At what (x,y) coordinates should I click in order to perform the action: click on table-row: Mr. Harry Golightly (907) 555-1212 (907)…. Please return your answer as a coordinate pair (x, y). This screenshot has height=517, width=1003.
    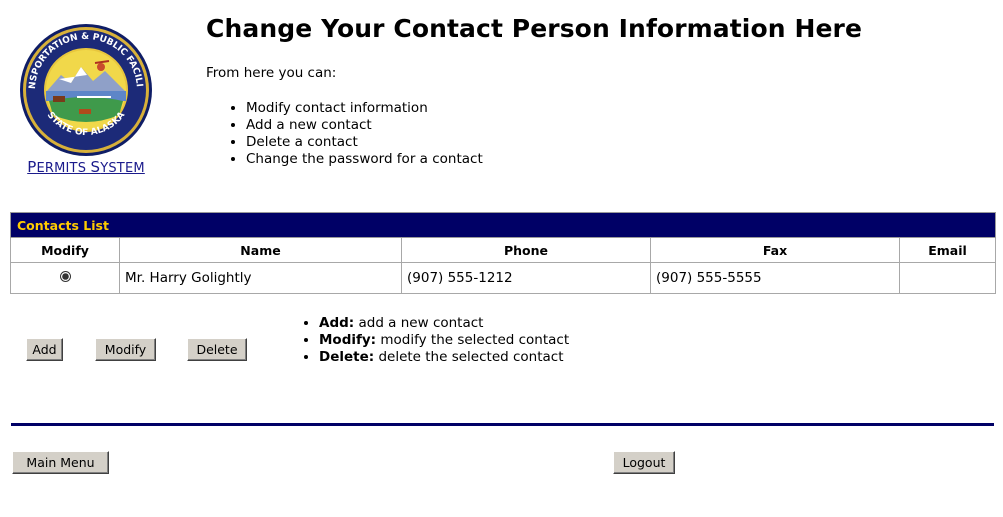
    Looking at the image, I should click on (503, 278).